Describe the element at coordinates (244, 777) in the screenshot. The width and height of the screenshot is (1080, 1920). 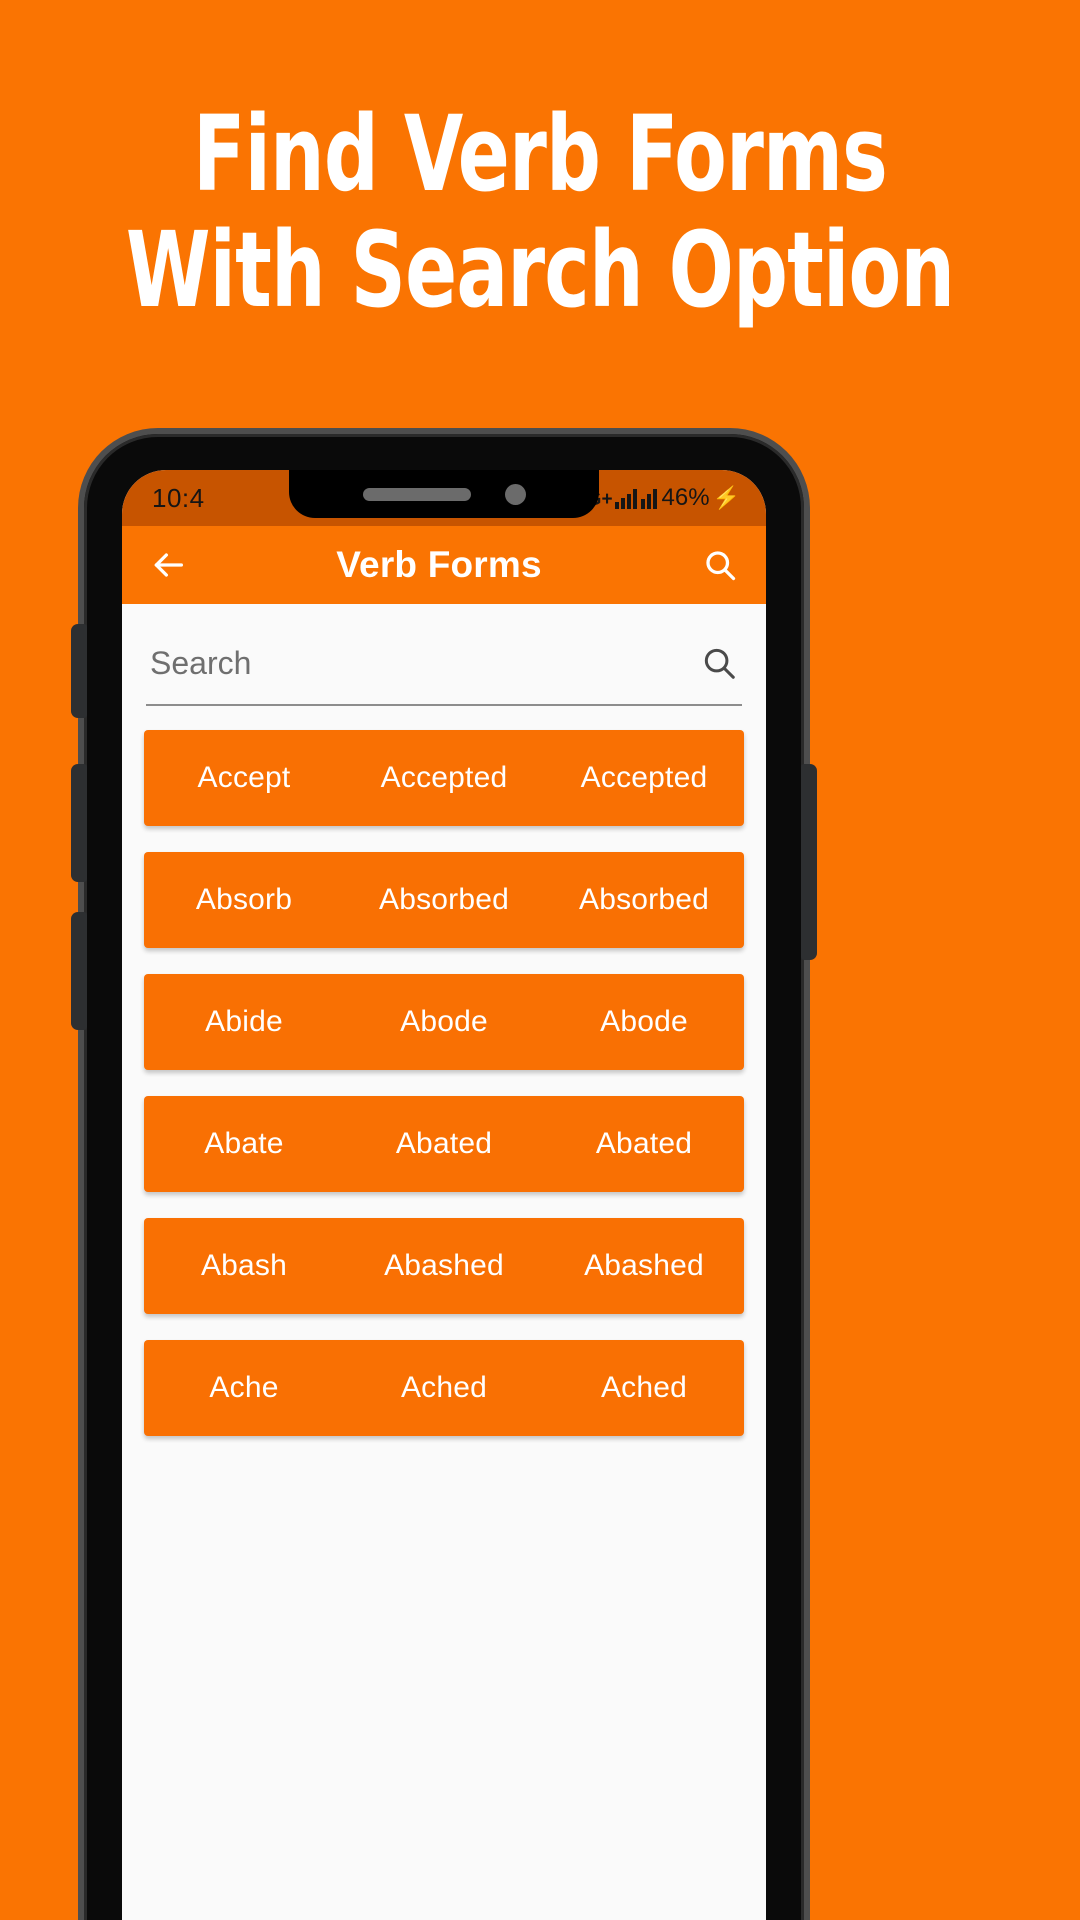
I see `verb-base: Accept` at that location.